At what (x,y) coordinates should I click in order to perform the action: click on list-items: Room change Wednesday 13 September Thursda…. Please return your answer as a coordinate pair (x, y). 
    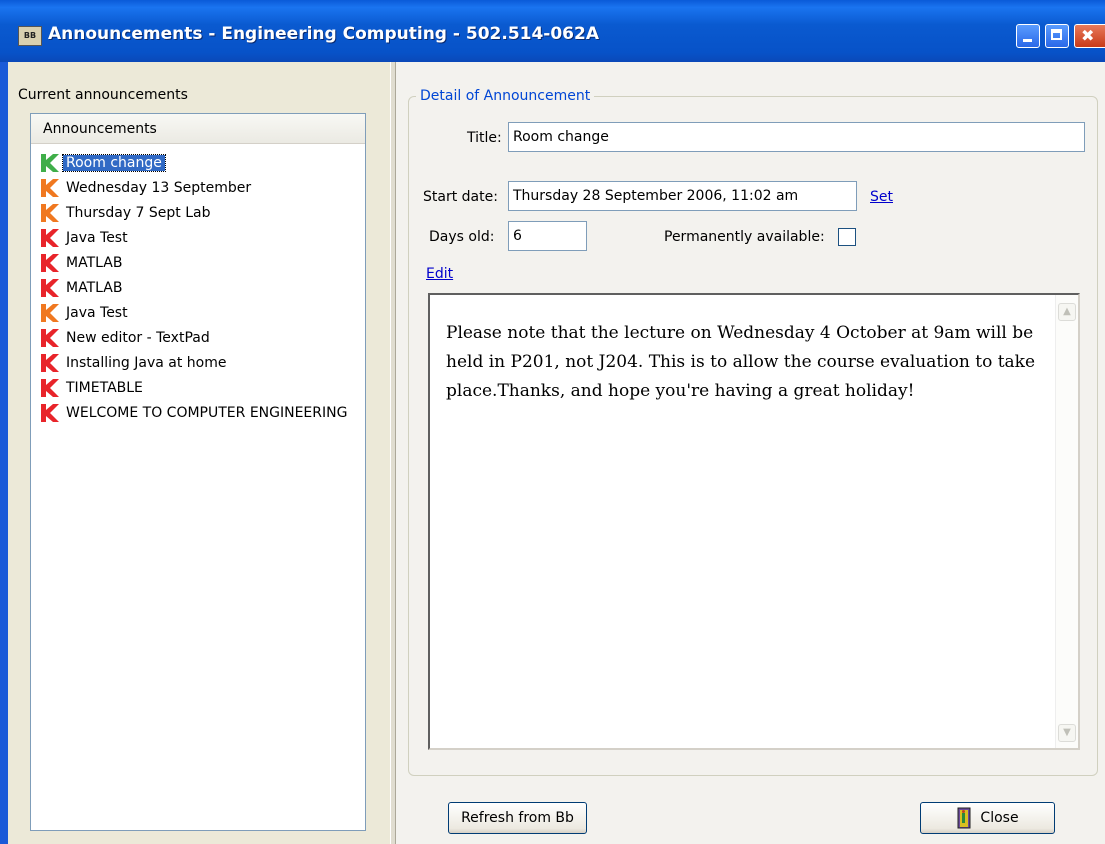
    Looking at the image, I should click on (202, 287).